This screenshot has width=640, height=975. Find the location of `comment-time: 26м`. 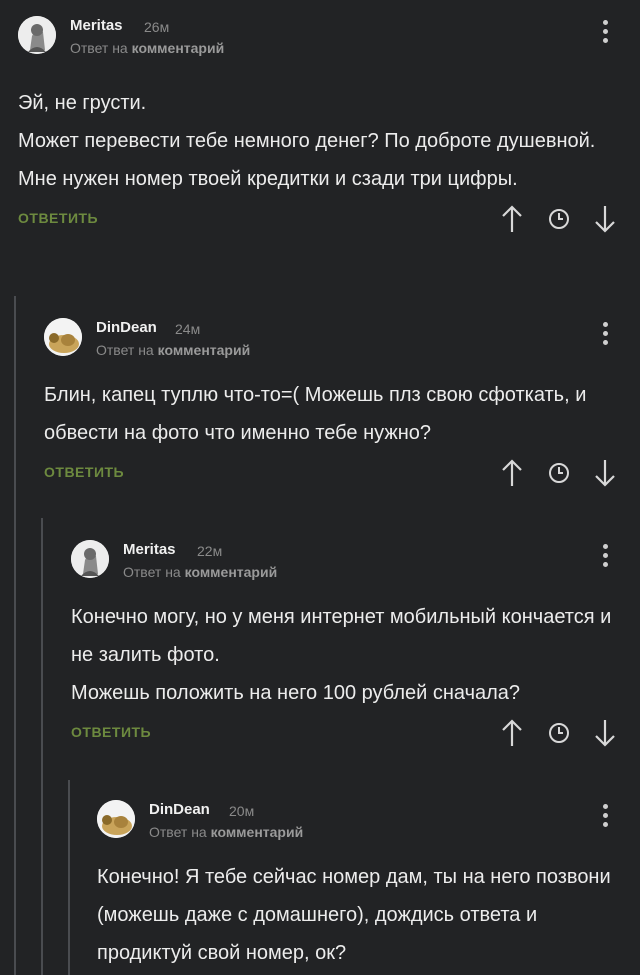

comment-time: 26м is located at coordinates (157, 27).